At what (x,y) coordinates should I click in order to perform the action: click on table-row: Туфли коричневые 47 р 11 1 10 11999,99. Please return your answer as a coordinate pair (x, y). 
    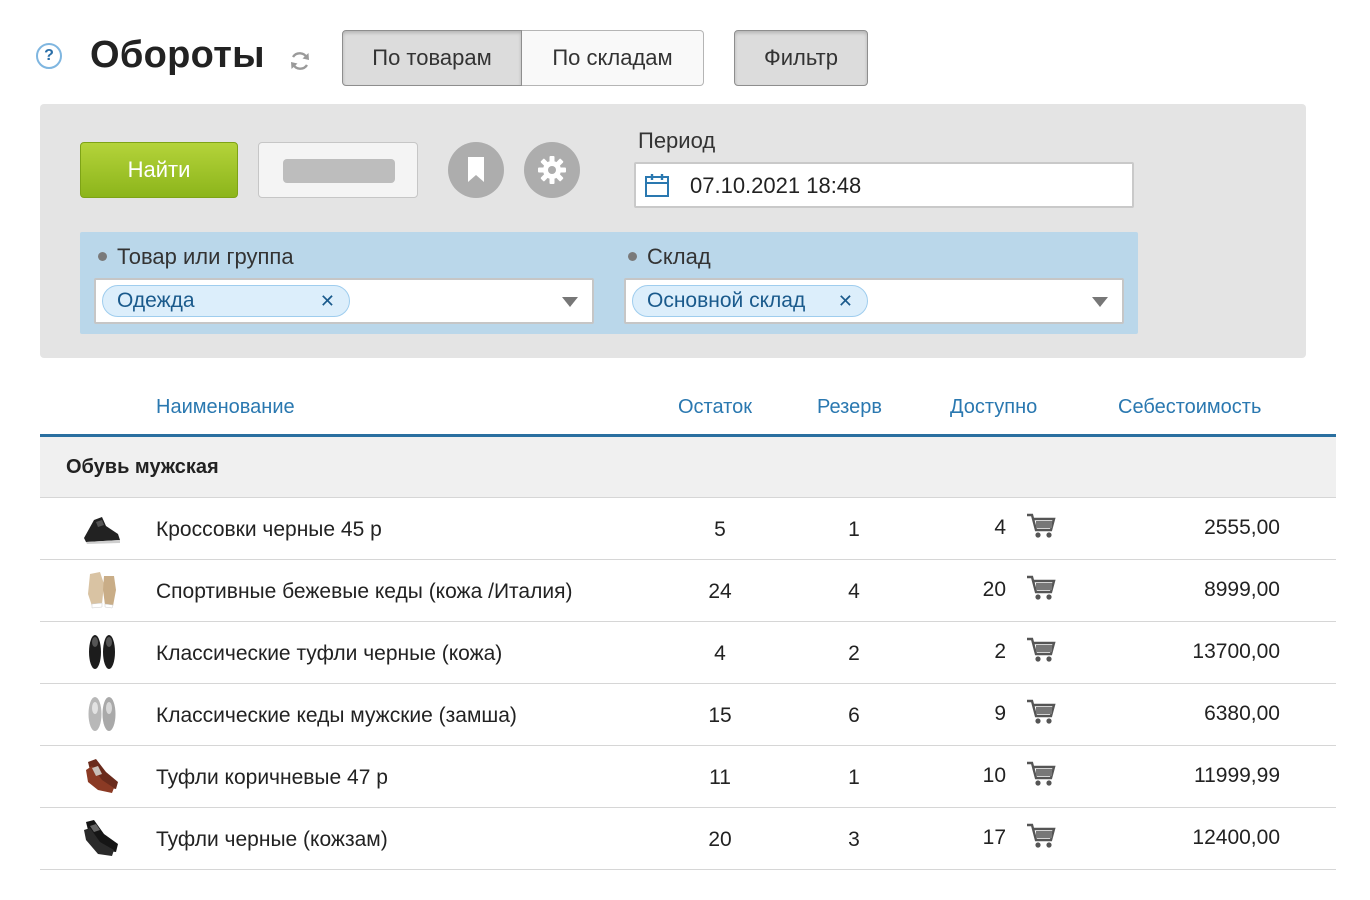
    Looking at the image, I should click on (688, 777).